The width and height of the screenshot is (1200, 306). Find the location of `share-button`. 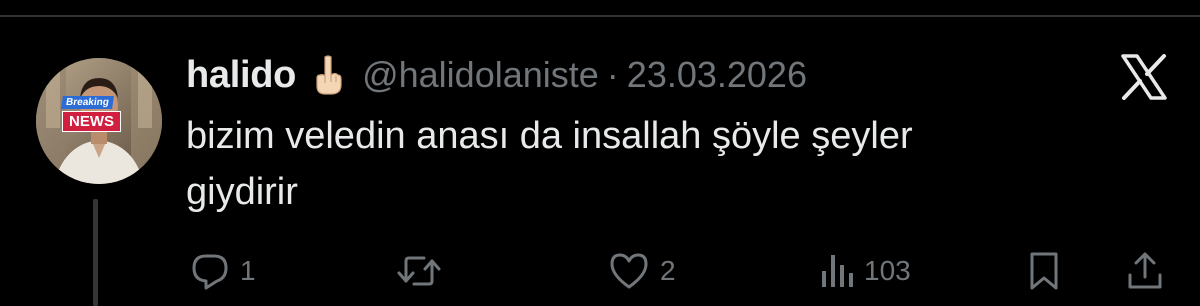

share-button is located at coordinates (1145, 271).